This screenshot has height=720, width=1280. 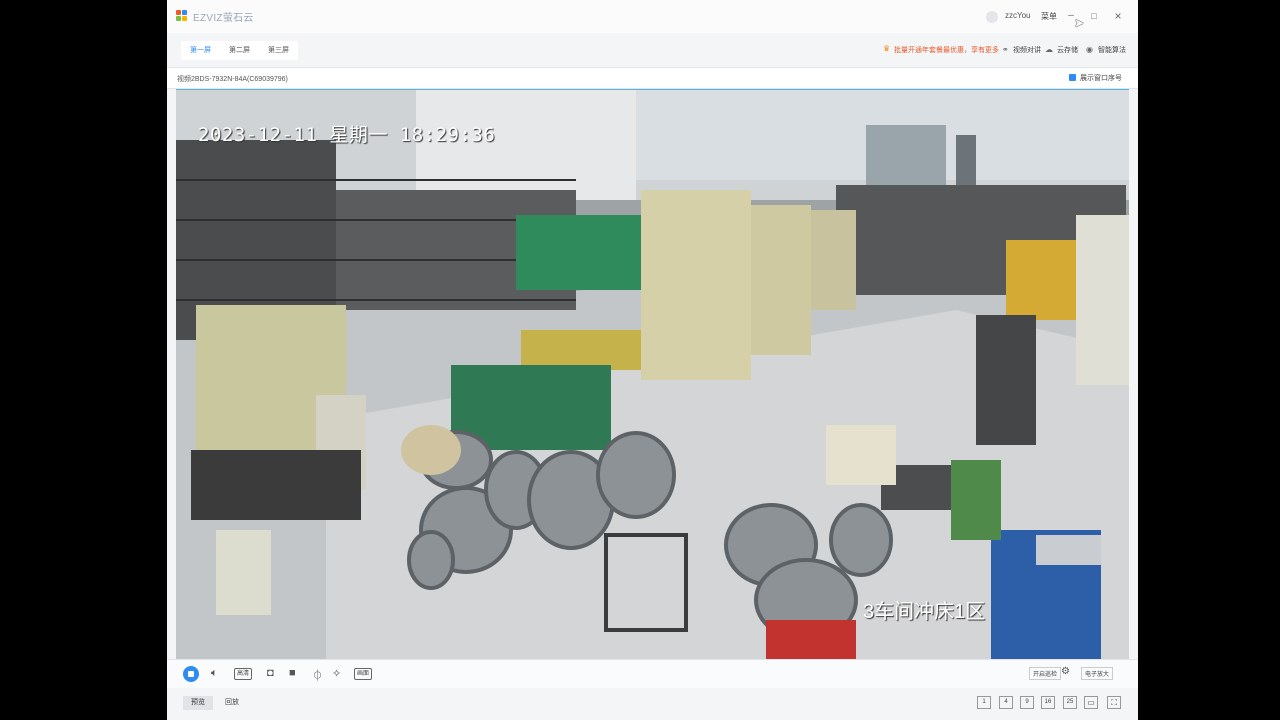 What do you see at coordinates (1091, 702) in the screenshot?
I see `custom-layout-icon: ▭` at bounding box center [1091, 702].